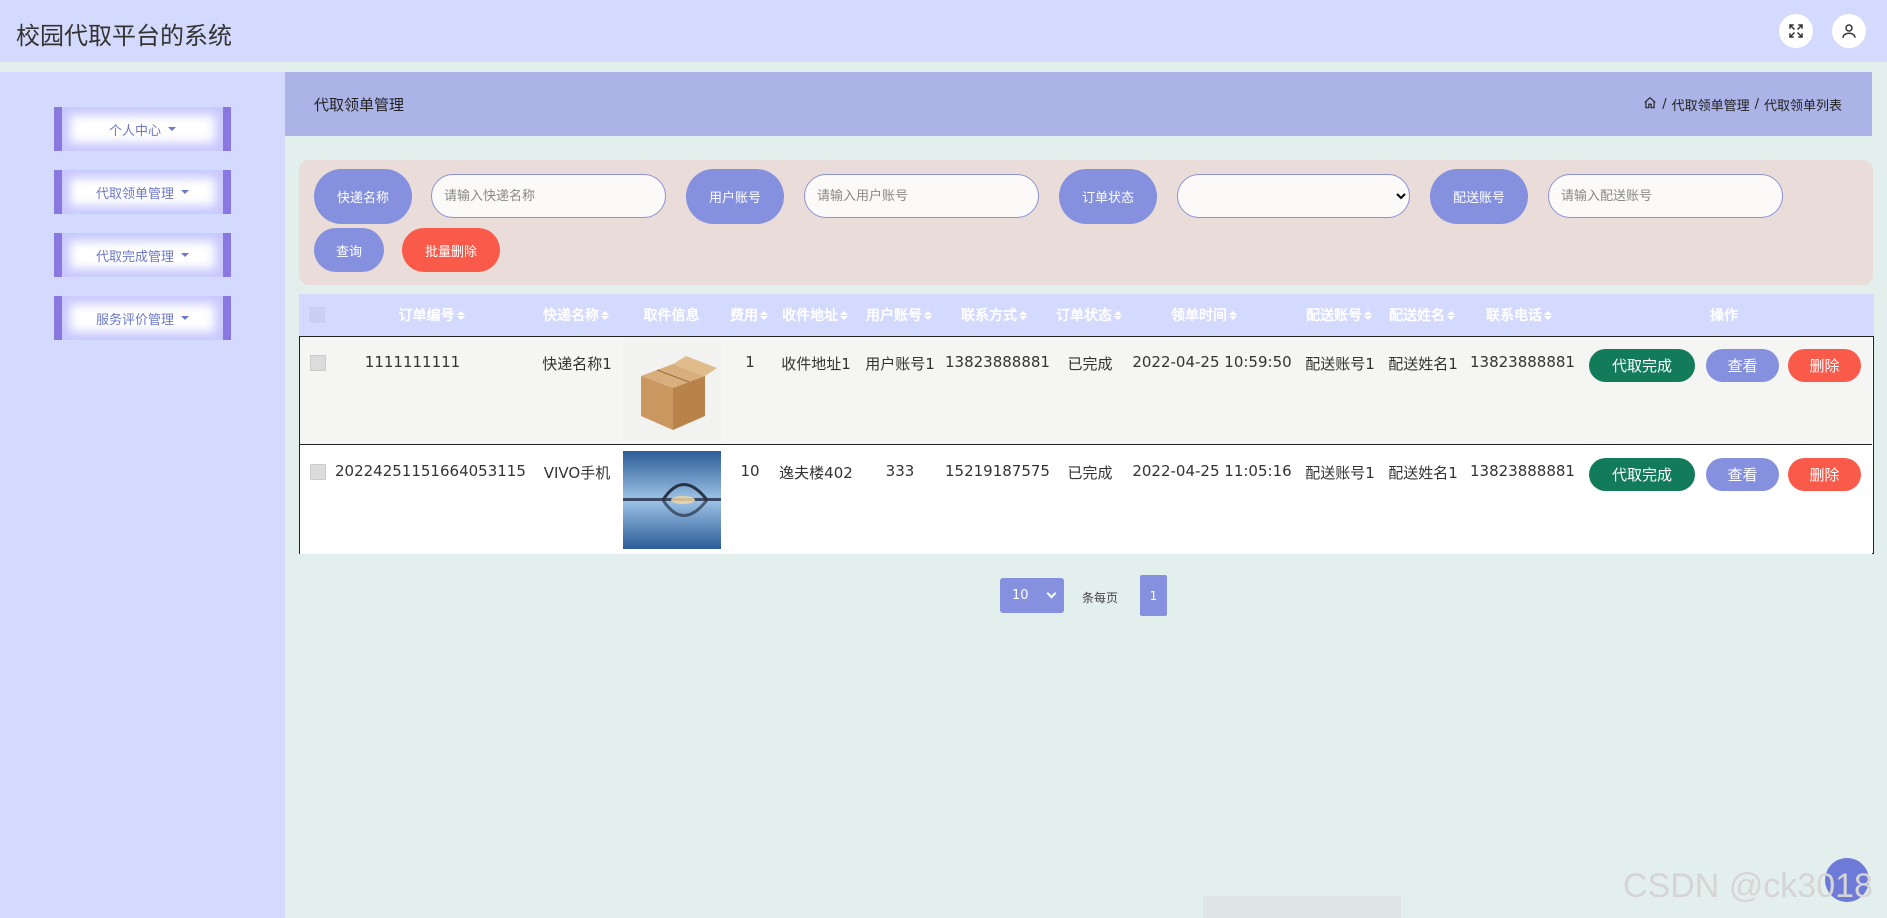  What do you see at coordinates (1204, 315) in the screenshot?
I see `column-header-time: 领单时间` at bounding box center [1204, 315].